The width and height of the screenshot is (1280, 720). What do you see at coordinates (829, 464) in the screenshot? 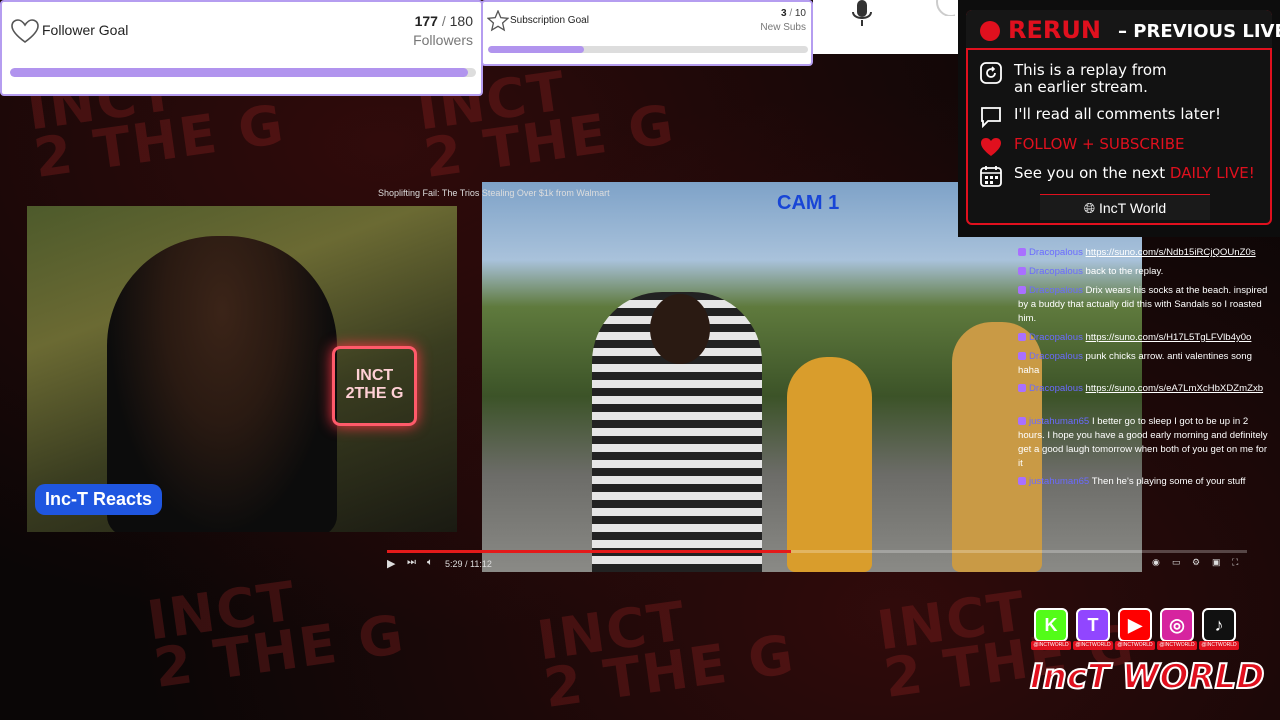
I see `clip-person-yellow` at bounding box center [829, 464].